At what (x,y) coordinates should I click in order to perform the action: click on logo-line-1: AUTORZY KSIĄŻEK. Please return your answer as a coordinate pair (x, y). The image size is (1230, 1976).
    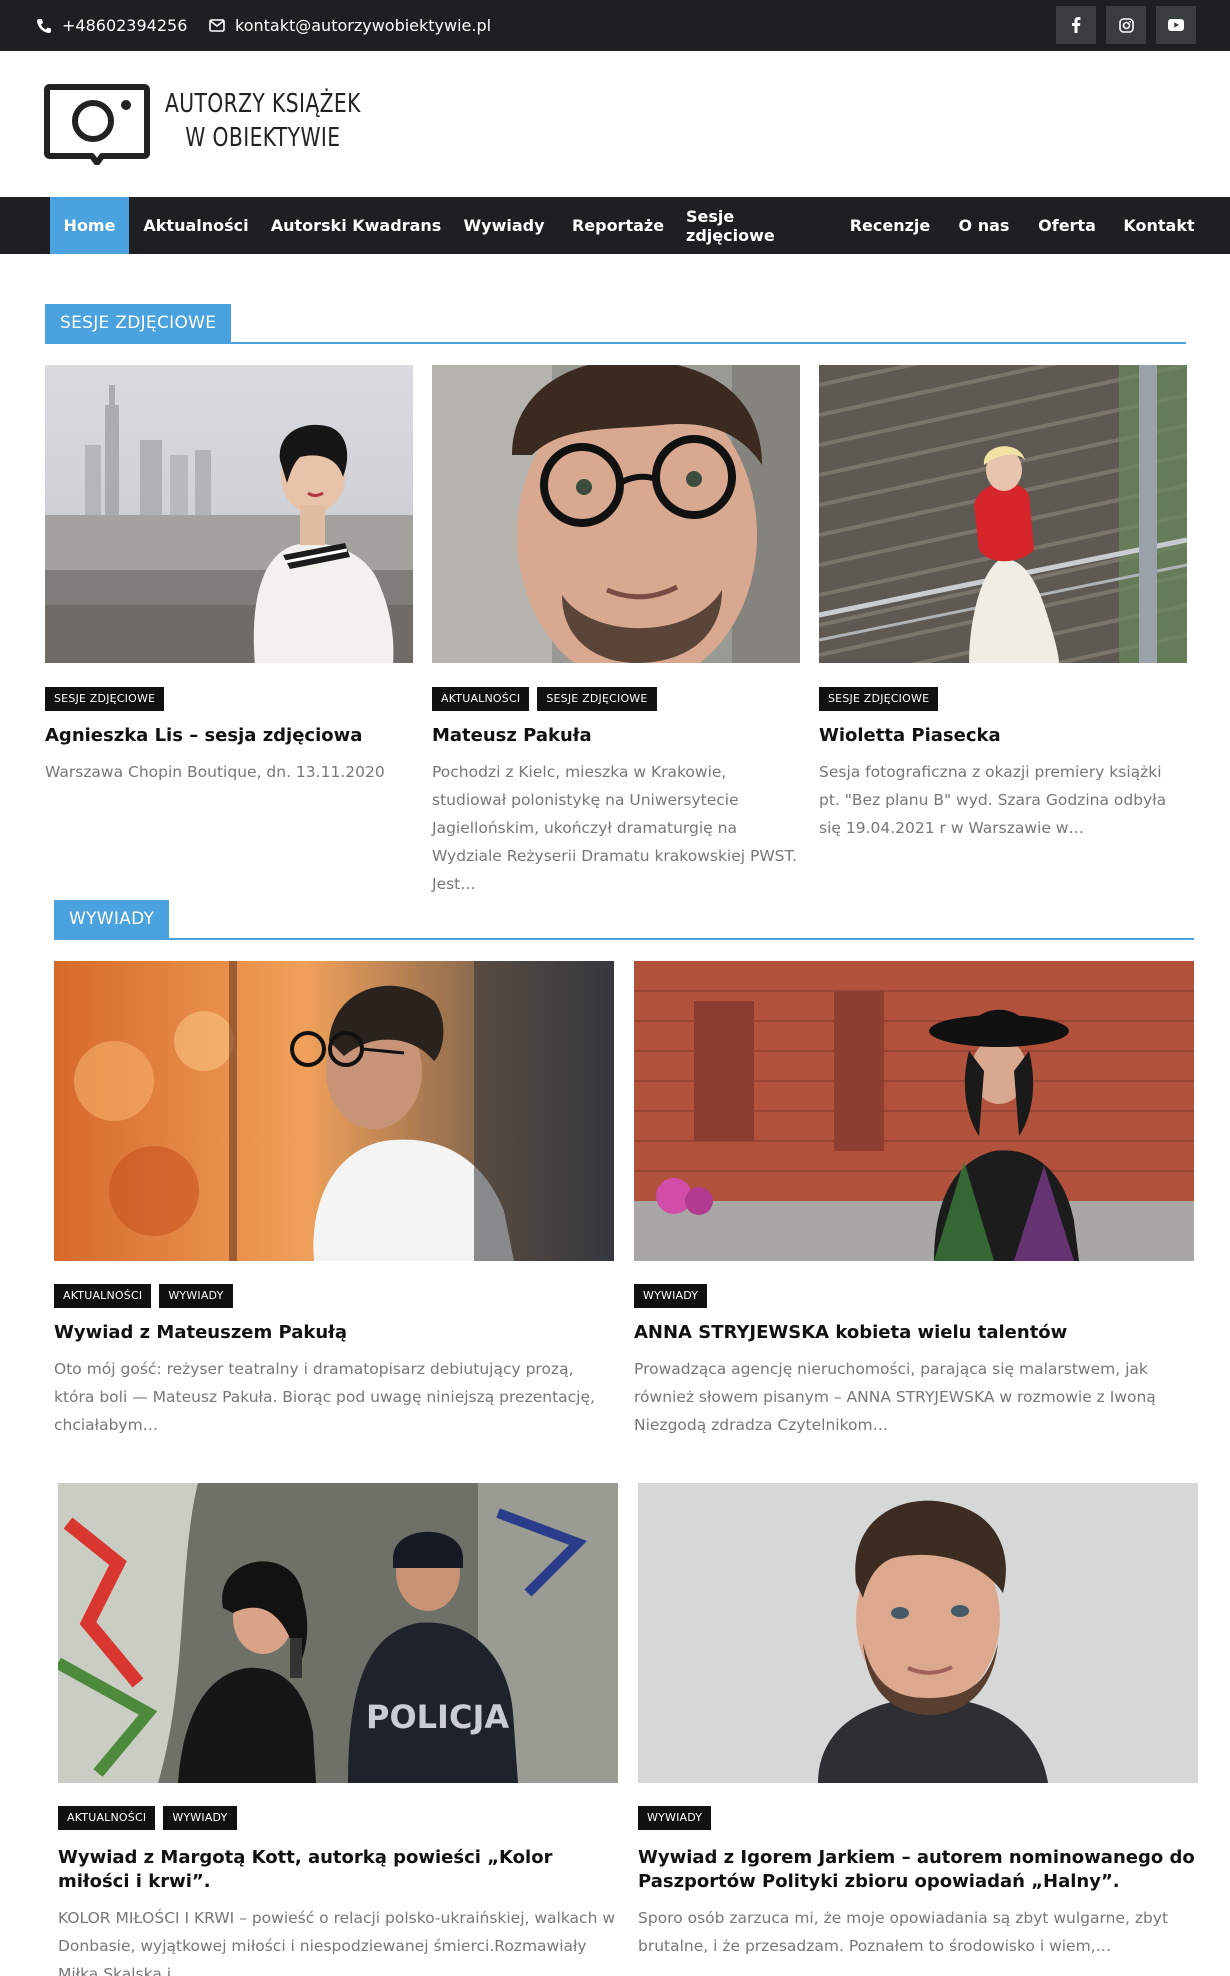
    Looking at the image, I should click on (263, 104).